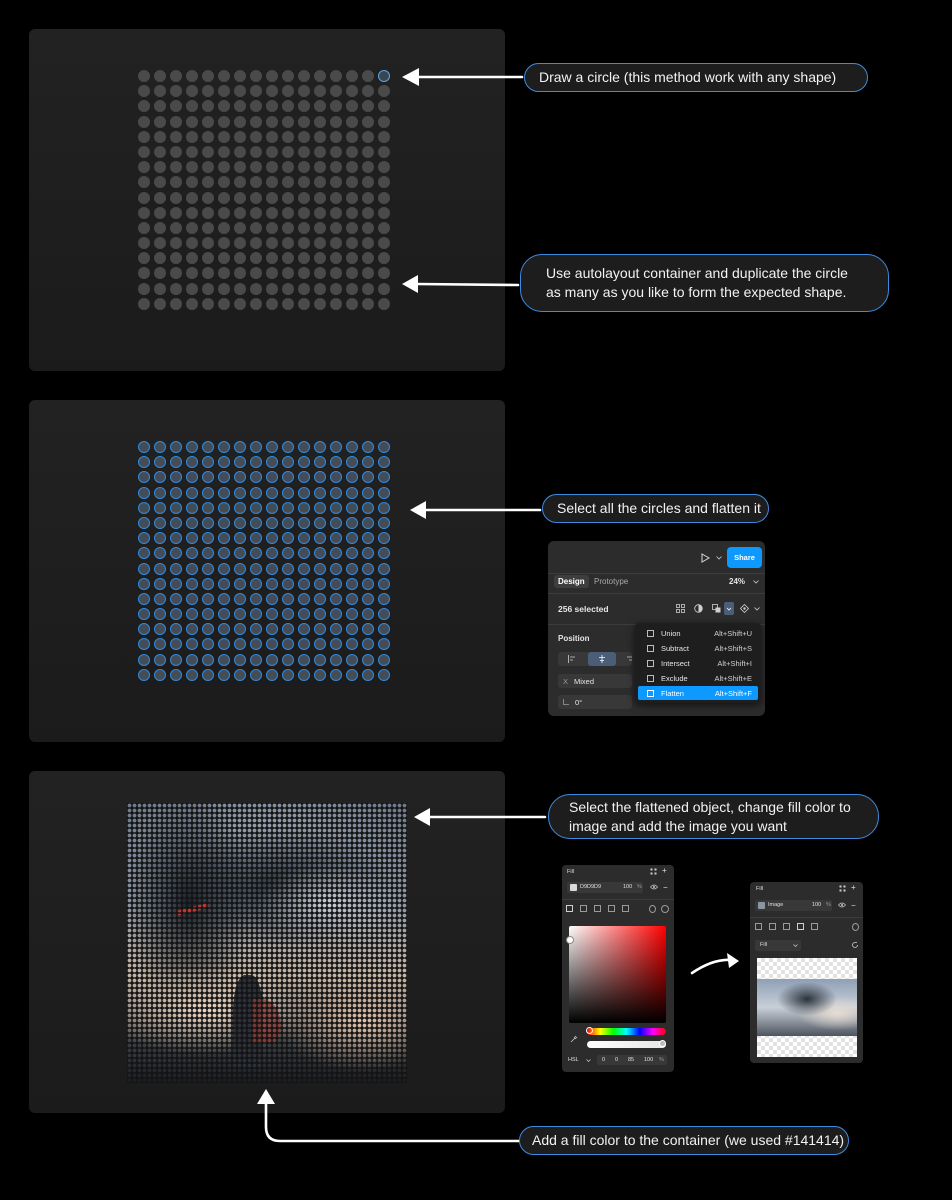  Describe the element at coordinates (698, 648) in the screenshot. I see `menu-item-subtract: Subtract Alt+Shift+S` at that location.